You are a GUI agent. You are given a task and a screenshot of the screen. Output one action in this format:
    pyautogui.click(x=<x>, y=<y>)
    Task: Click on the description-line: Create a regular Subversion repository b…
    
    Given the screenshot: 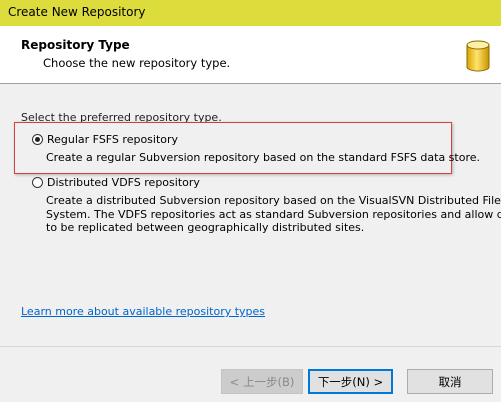 What is the action you would take?
    pyautogui.click(x=263, y=157)
    